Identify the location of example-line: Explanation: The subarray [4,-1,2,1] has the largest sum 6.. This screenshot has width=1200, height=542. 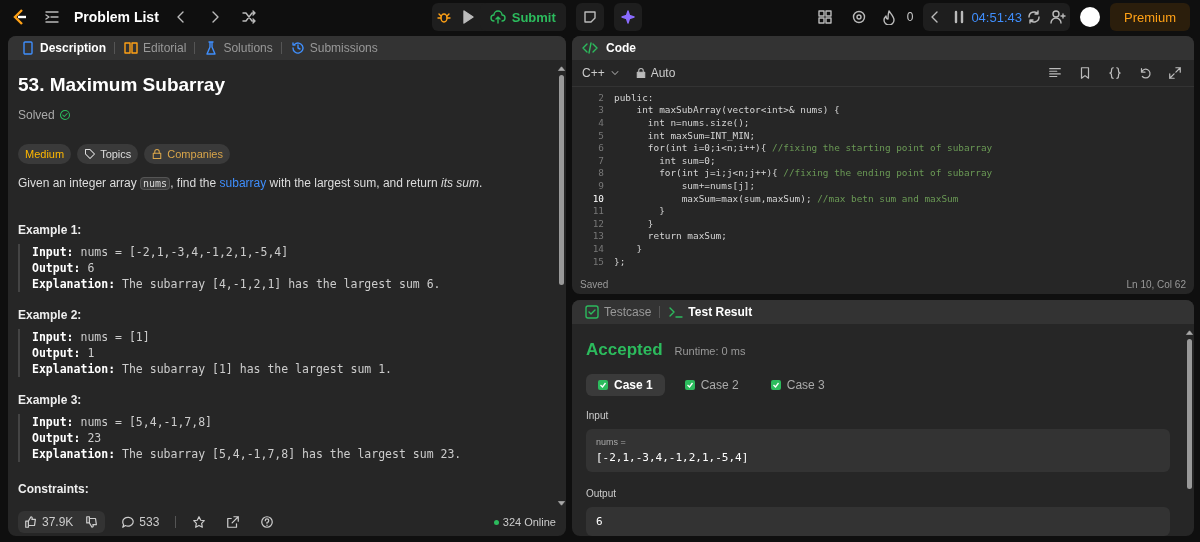
(237, 284).